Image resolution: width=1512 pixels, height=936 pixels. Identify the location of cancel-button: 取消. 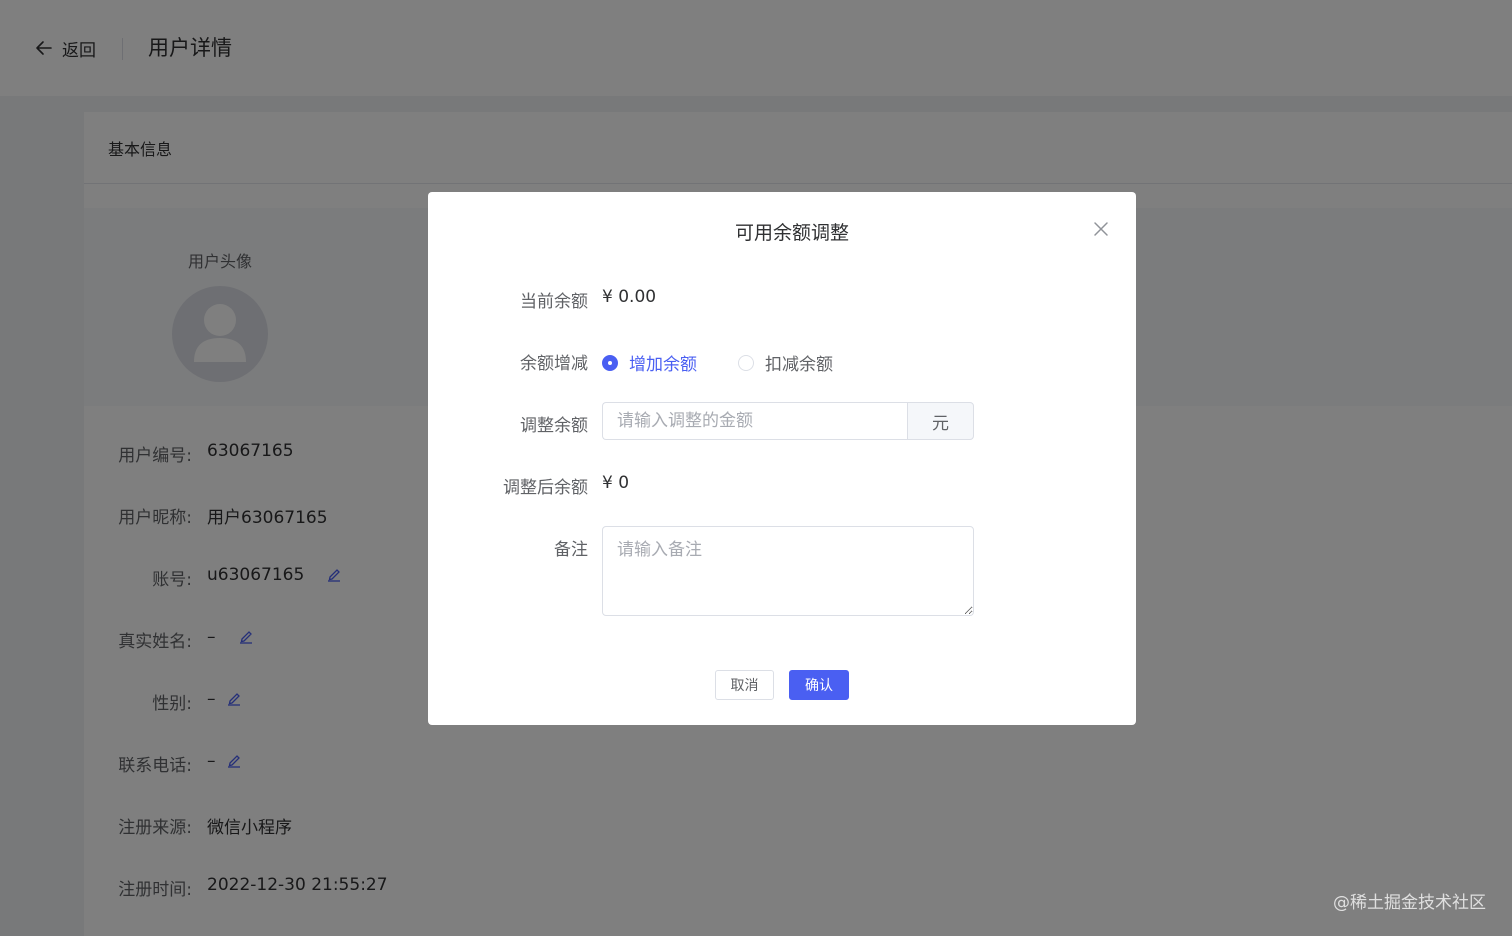
(744, 685).